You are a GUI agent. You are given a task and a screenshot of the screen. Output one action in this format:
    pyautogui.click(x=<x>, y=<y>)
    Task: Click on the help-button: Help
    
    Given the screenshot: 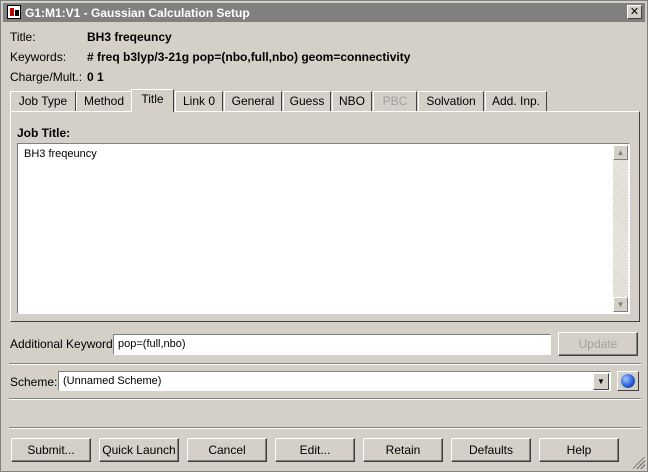 What is the action you would take?
    pyautogui.click(x=579, y=450)
    